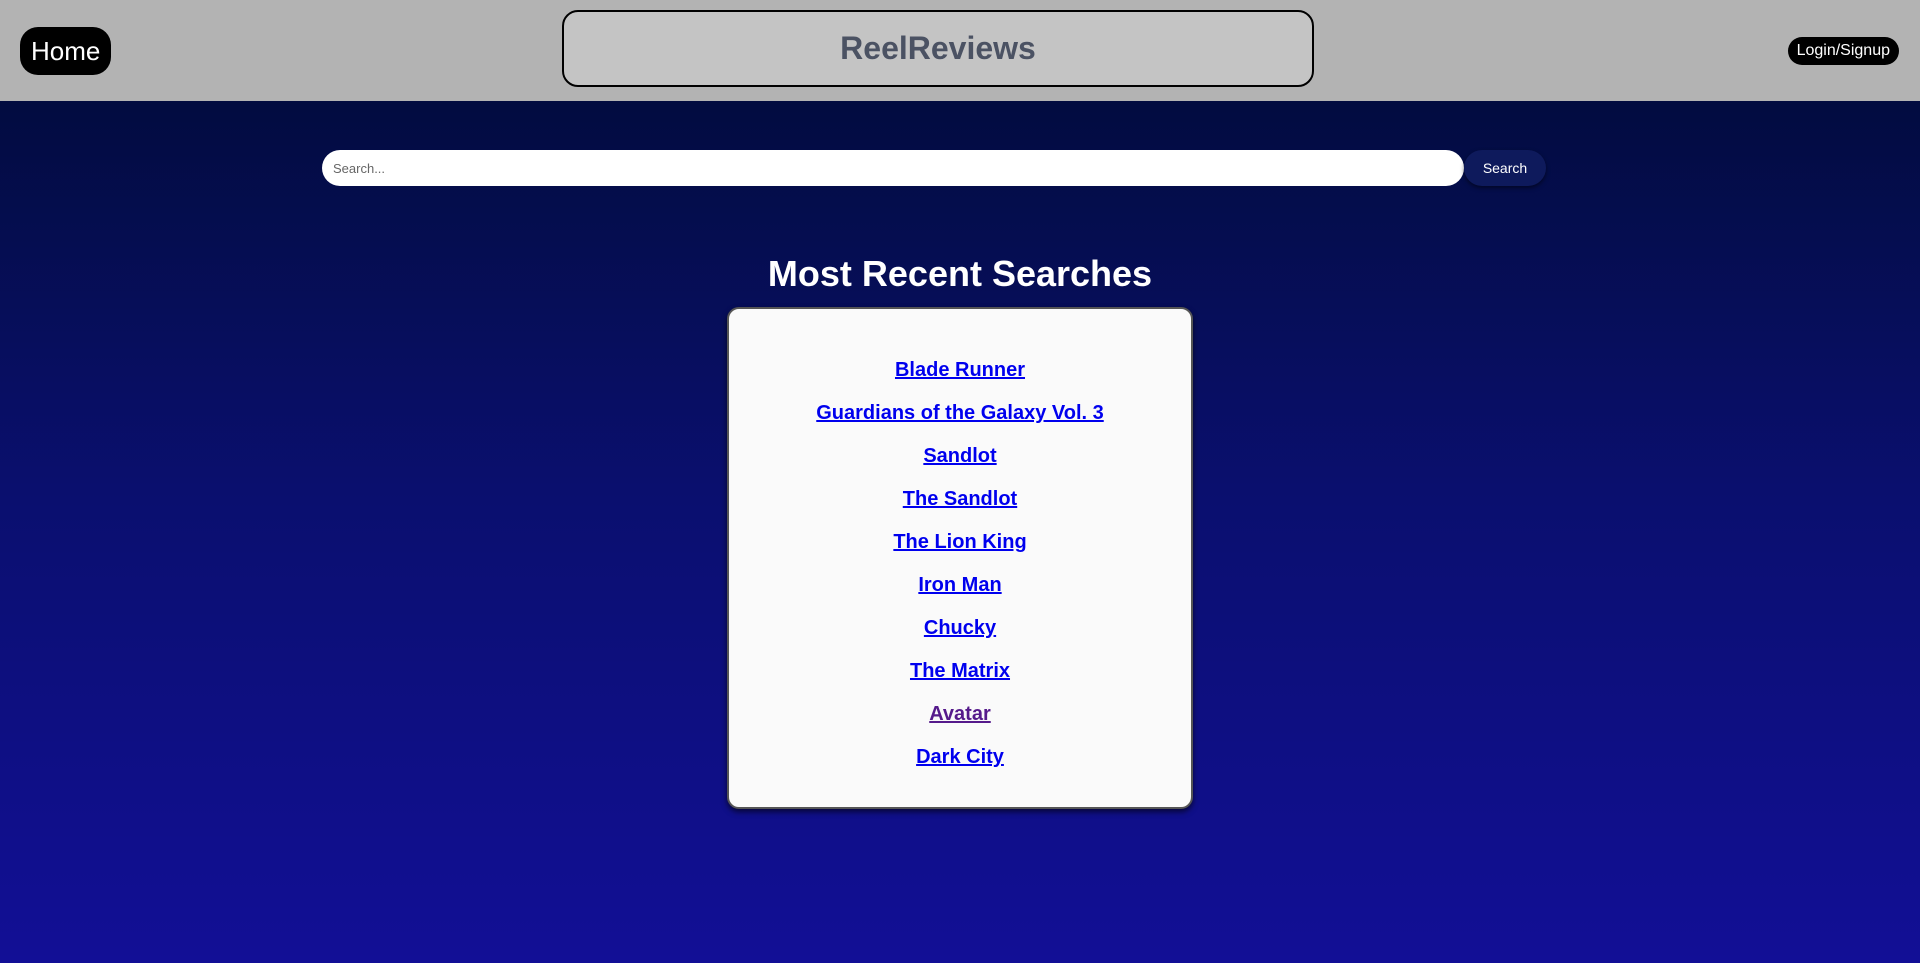  I want to click on recent-search-link: The Sandlot, so click(960, 499).